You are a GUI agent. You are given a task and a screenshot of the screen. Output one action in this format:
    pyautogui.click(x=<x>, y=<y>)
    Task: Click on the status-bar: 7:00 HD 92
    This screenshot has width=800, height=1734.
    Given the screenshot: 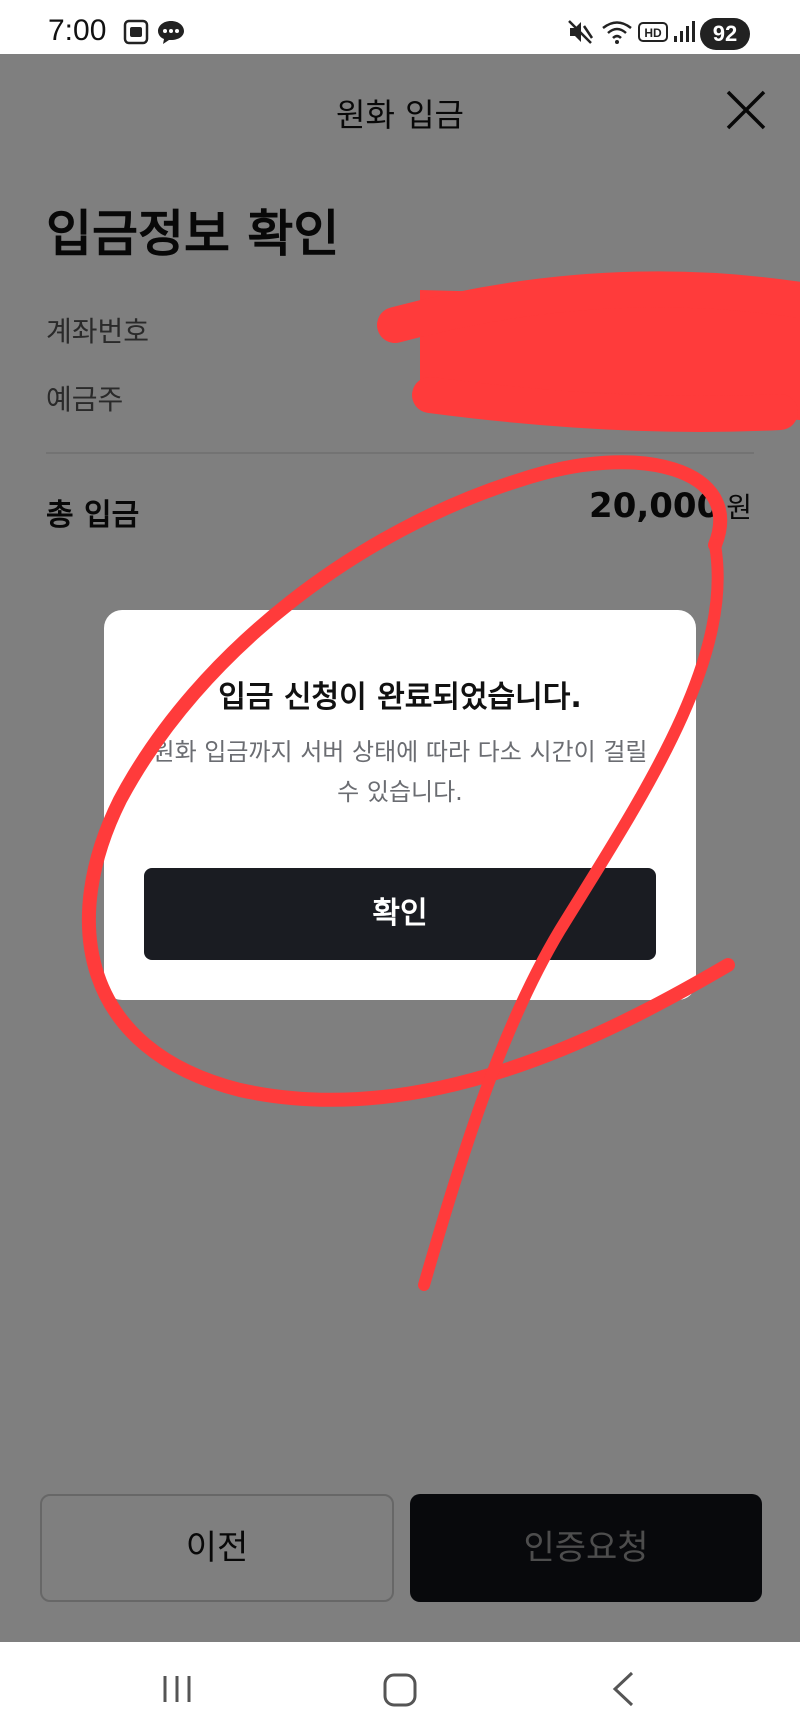 What is the action you would take?
    pyautogui.click(x=400, y=27)
    